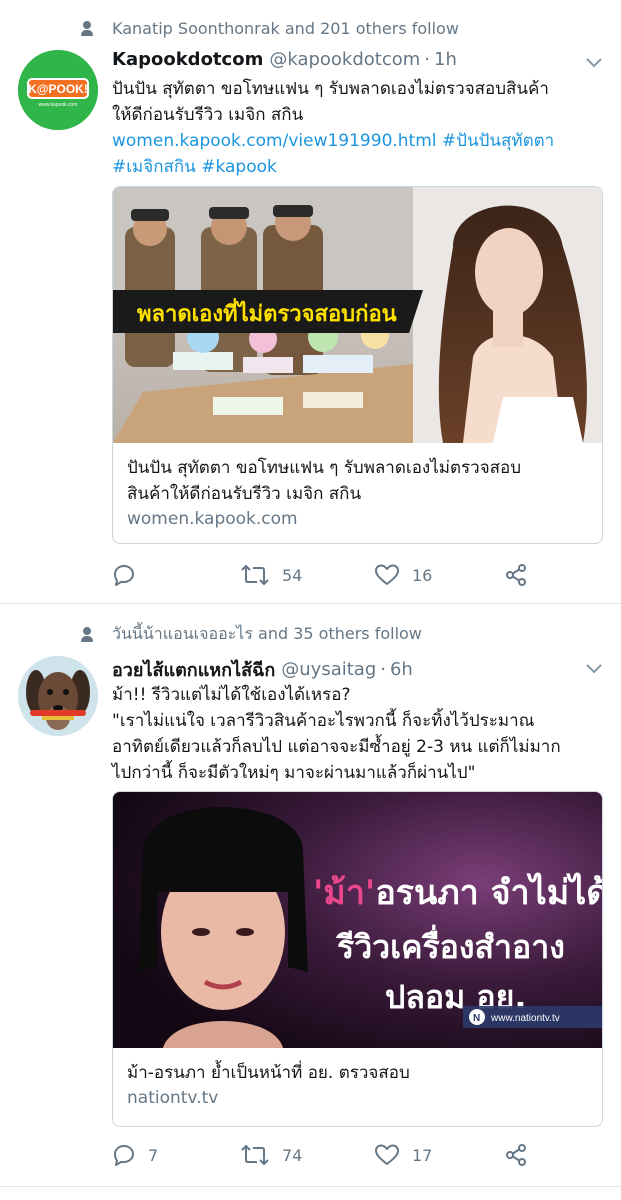 The image size is (621, 1200). Describe the element at coordinates (403, 575) in the screenshot. I see `like-button: 16` at that location.